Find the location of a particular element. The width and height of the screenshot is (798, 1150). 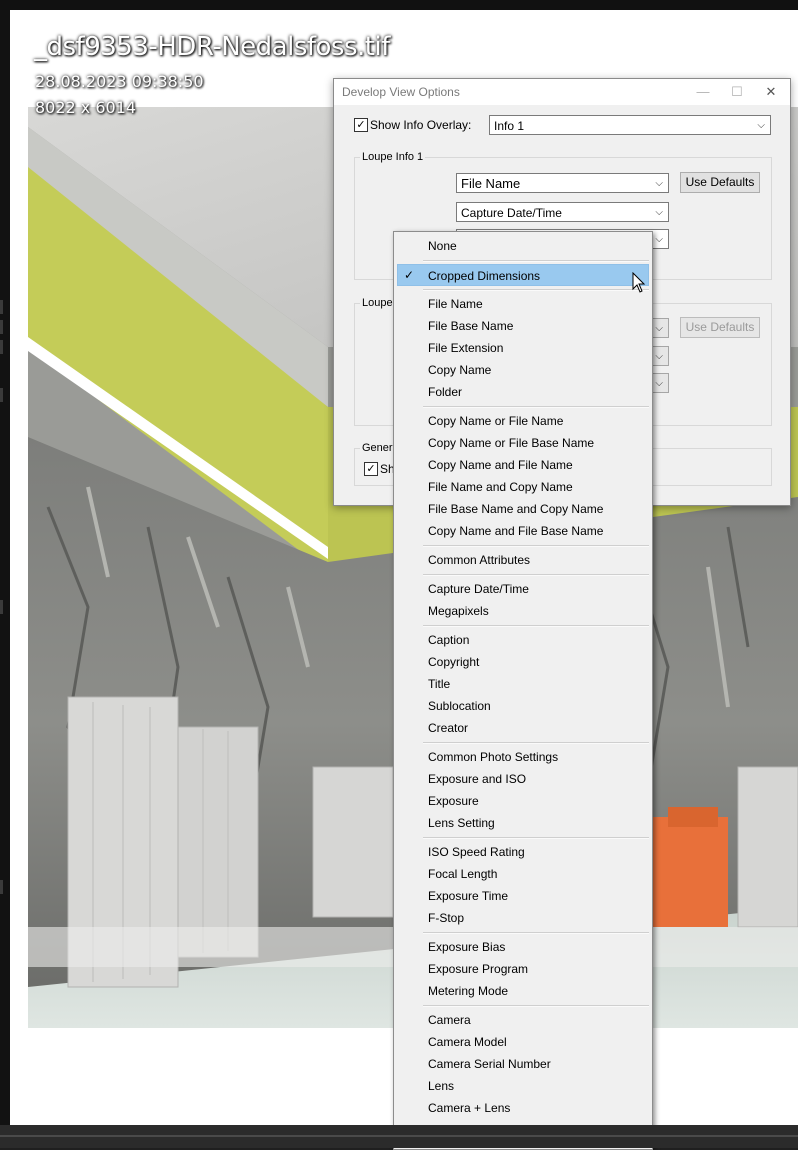

menu-item: Copy Name is located at coordinates (523, 370).